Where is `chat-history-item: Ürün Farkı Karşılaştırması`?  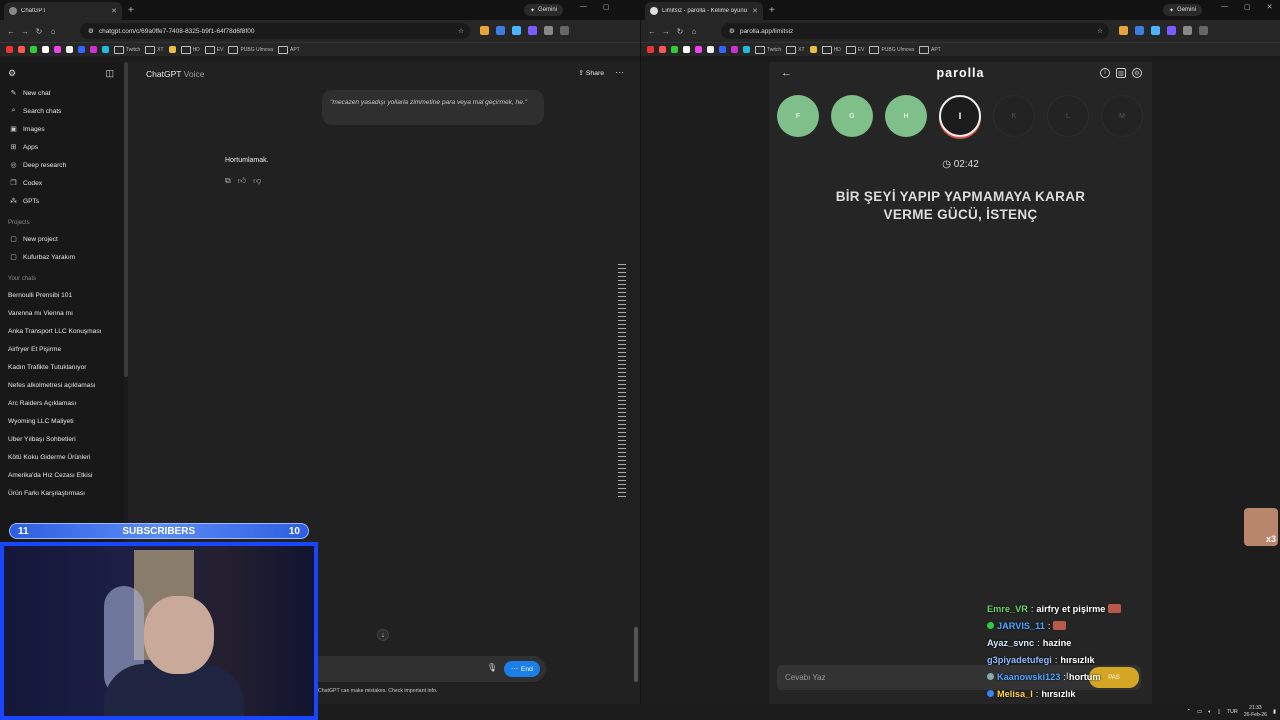 chat-history-item: Ürün Farkı Karşılaştırması is located at coordinates (62, 493).